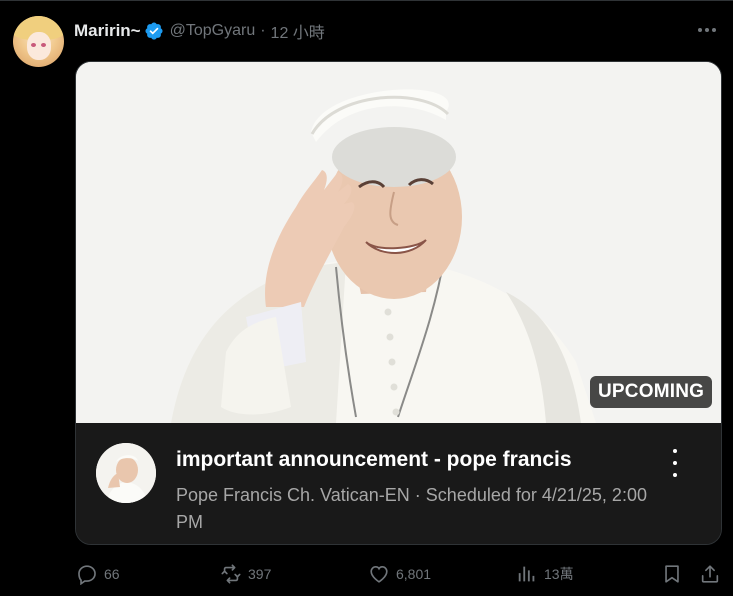  I want to click on tweet-header: Maririn~ @TopGyaru · 12 小時, so click(199, 31).